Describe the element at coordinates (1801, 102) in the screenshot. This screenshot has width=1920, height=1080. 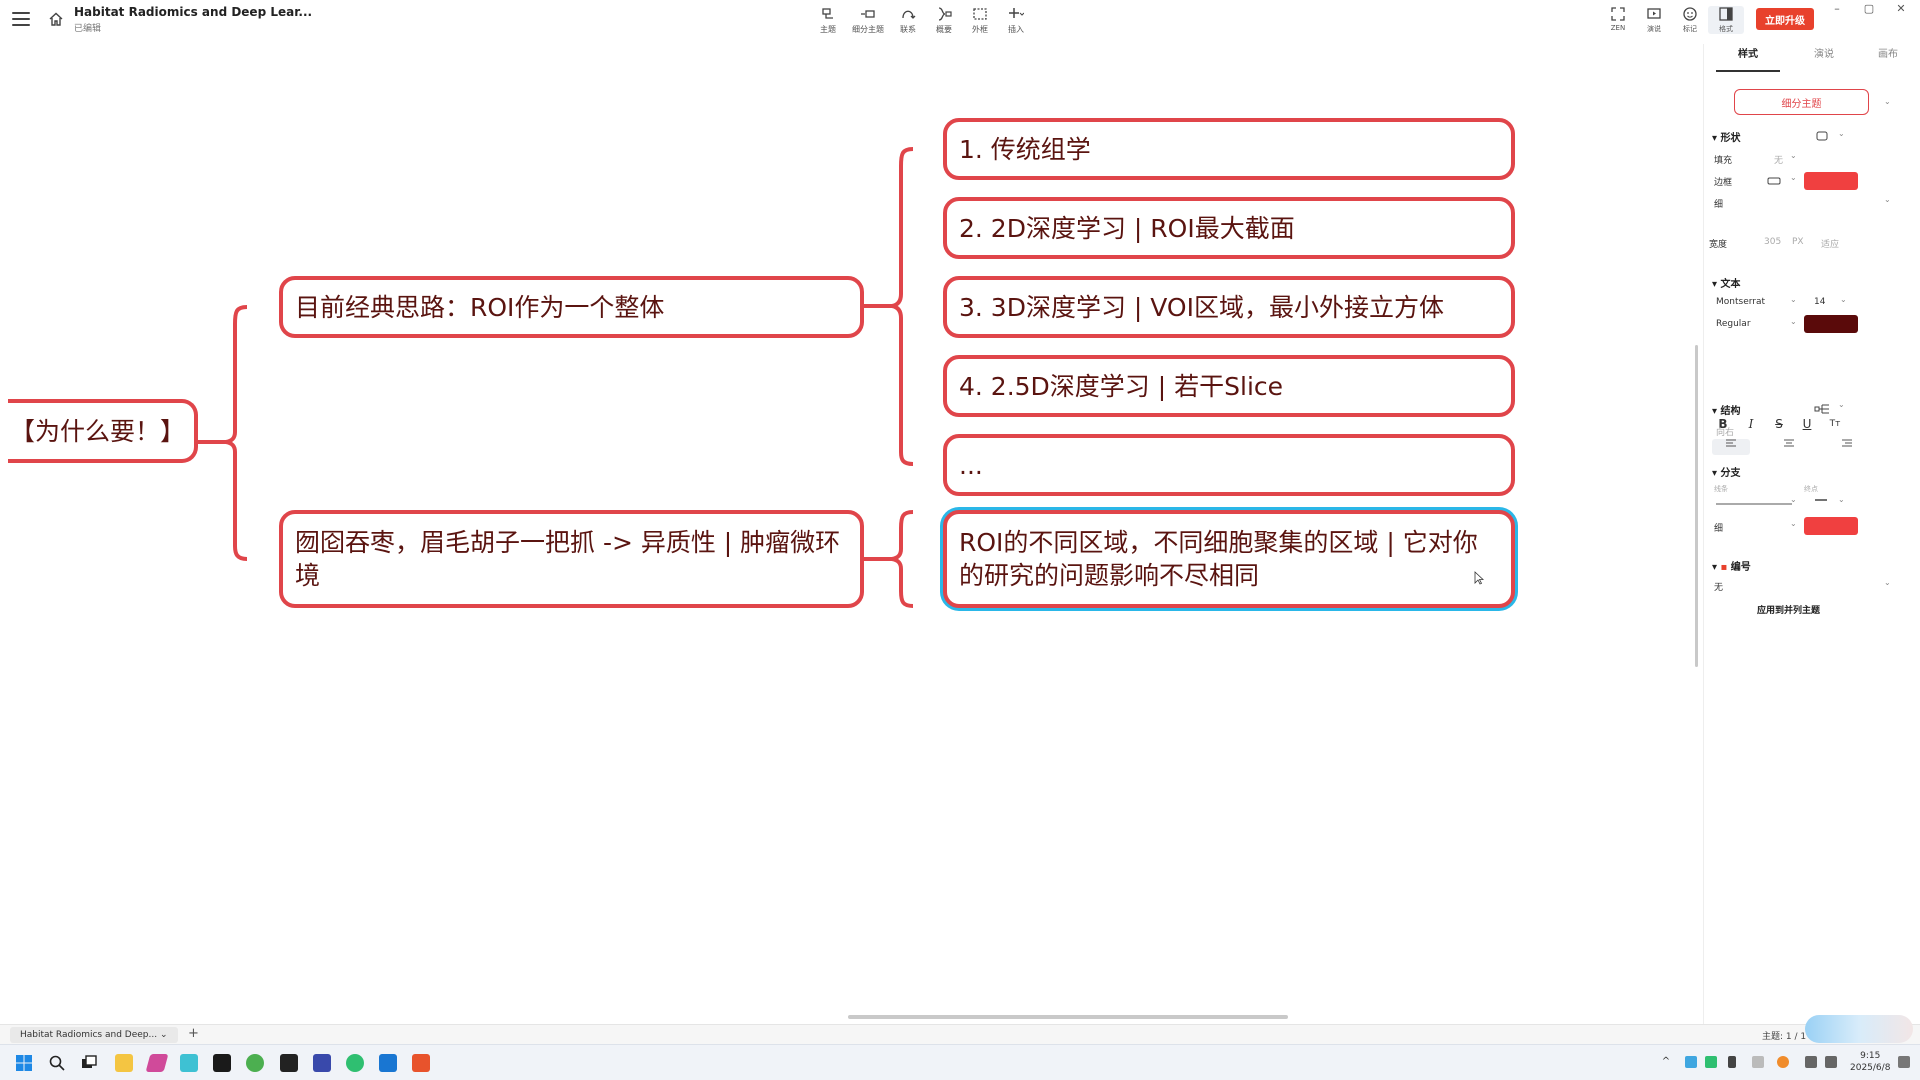
I see `topic-style-button: 细分主题` at that location.